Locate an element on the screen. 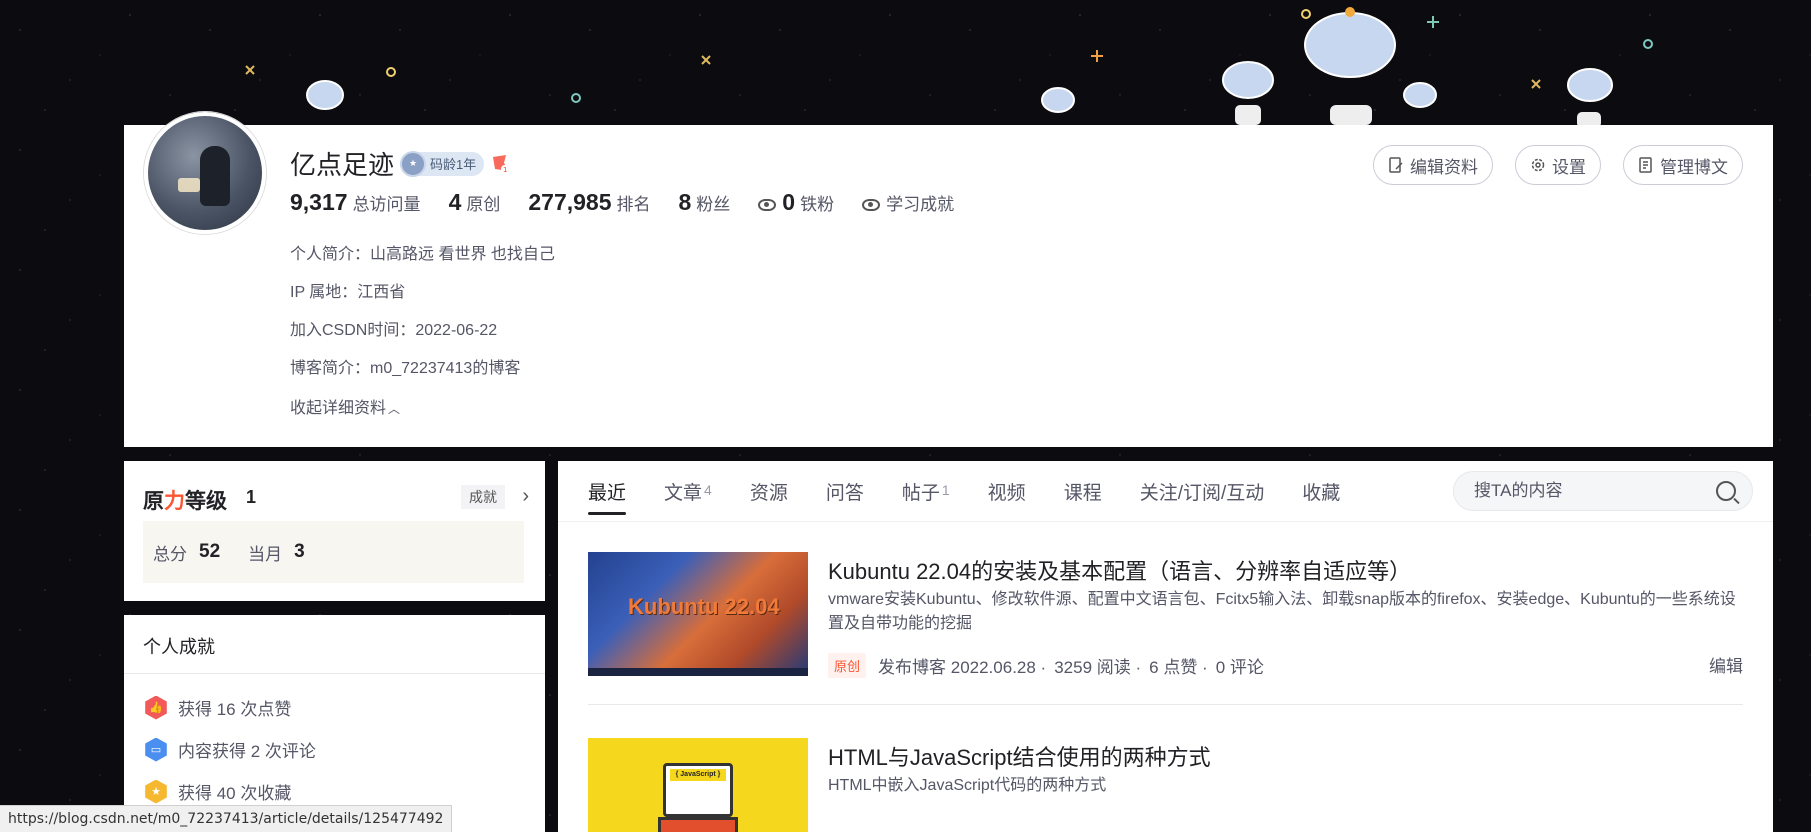 This screenshot has height=832, width=1811. satellite-dish-decoration is located at coordinates (949, 67).